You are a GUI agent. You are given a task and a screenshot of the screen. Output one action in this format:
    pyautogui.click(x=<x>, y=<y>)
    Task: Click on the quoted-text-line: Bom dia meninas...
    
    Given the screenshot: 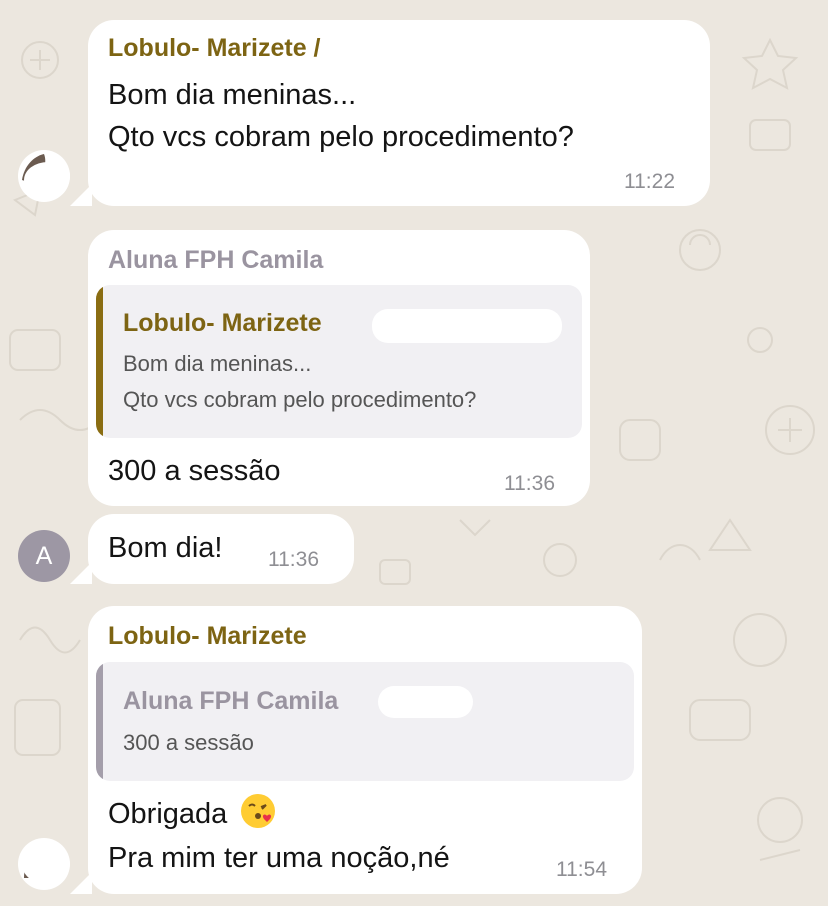 What is the action you would take?
    pyautogui.click(x=217, y=363)
    